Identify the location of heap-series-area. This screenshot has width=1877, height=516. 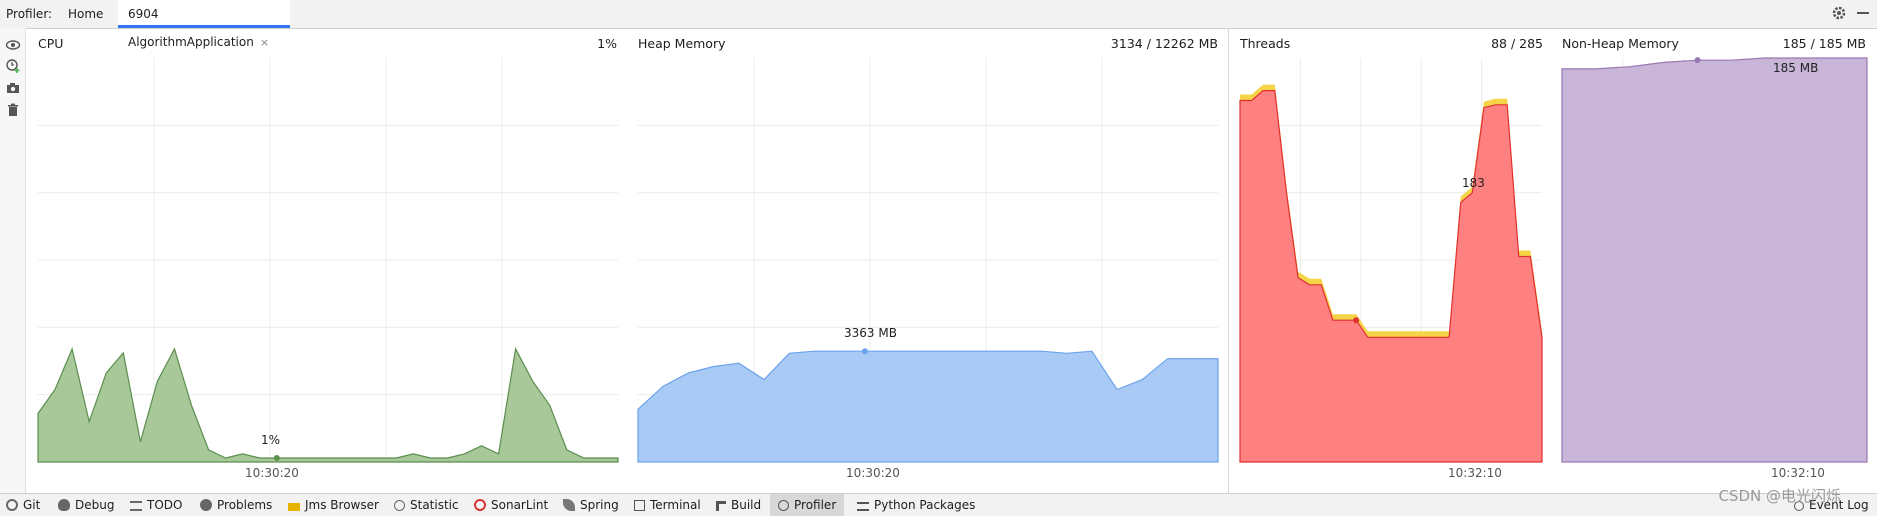
(928, 406).